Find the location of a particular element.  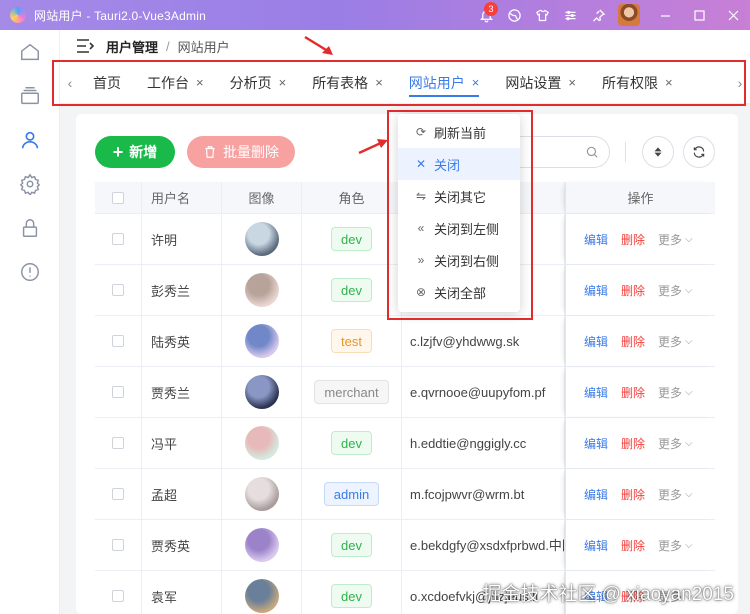

minimize-button is located at coordinates (665, 15).